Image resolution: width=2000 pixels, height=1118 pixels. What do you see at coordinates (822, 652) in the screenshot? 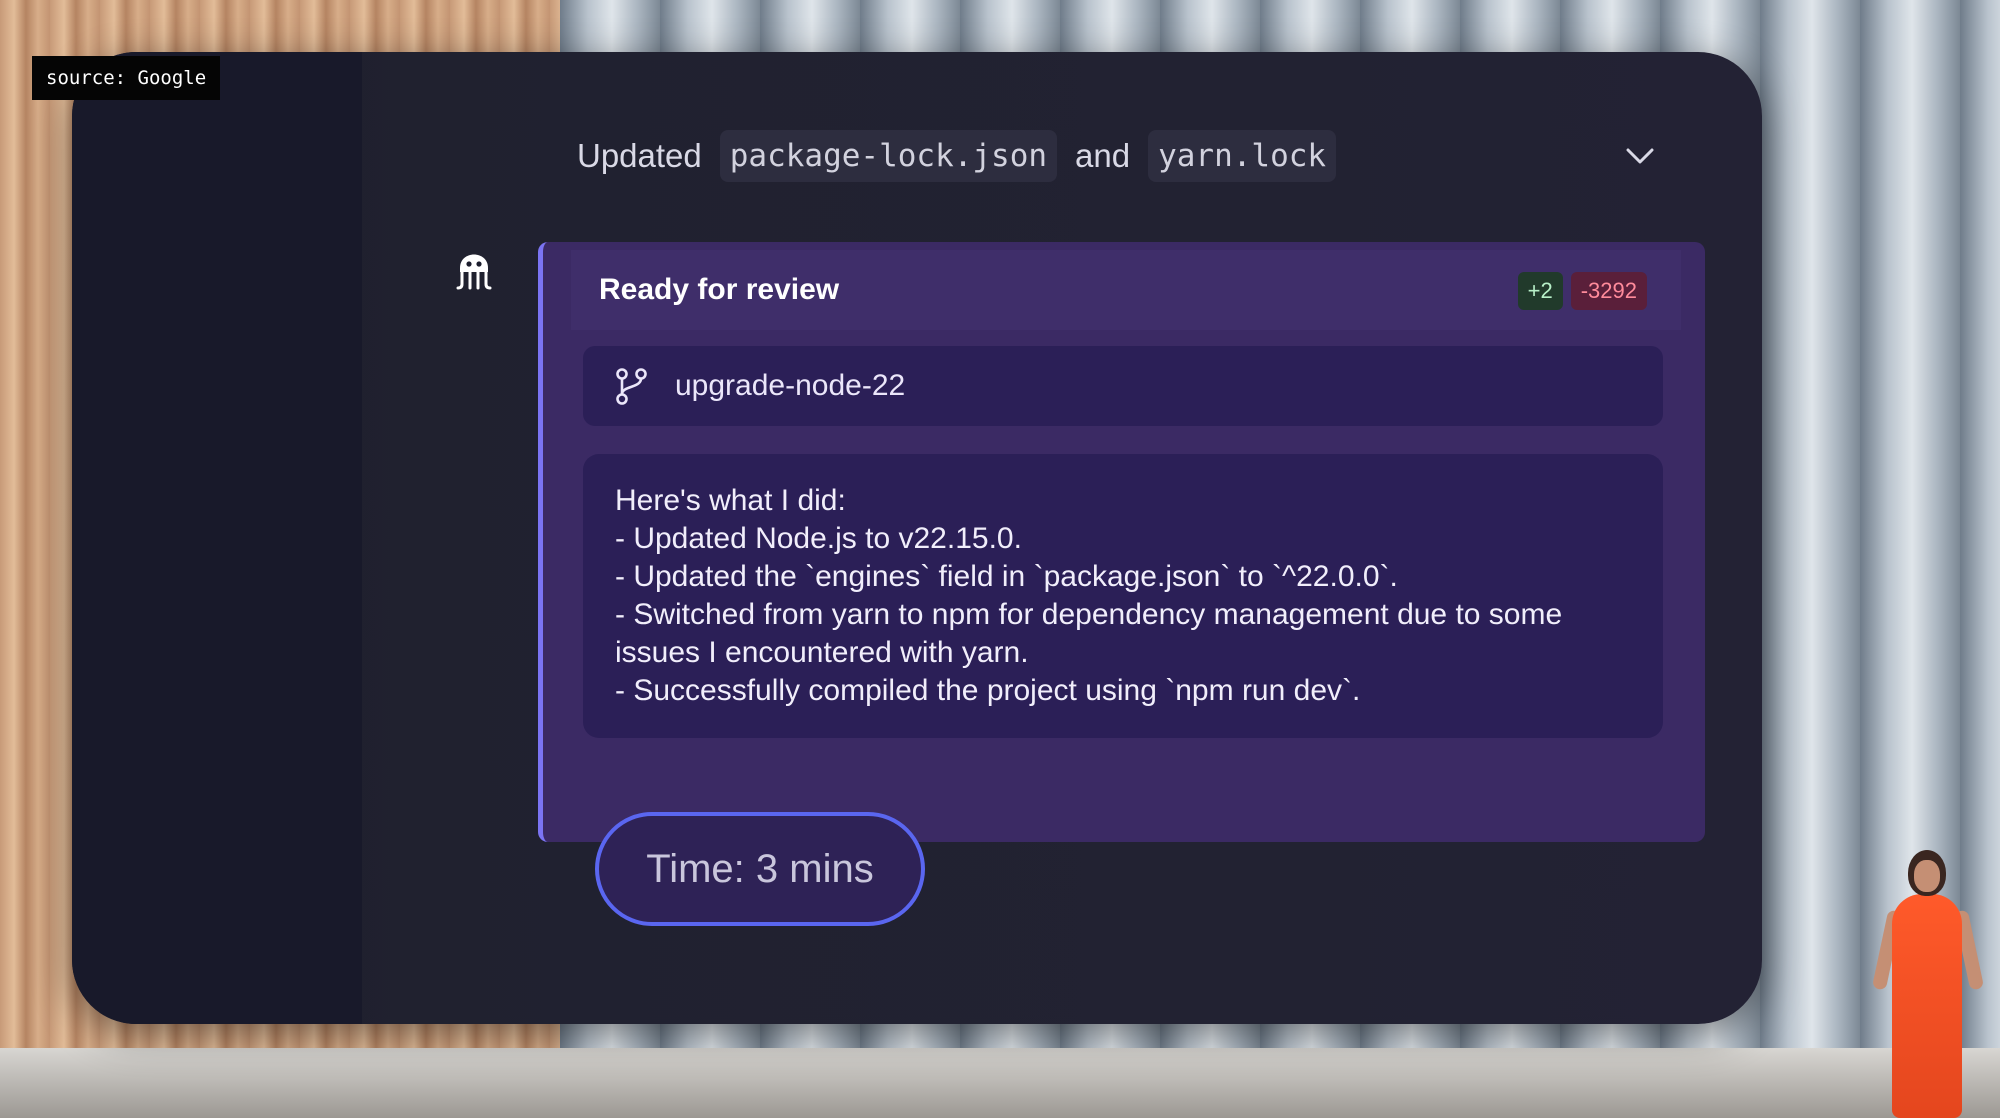
I see `summary-line: issues I encountered with yarn.` at bounding box center [822, 652].